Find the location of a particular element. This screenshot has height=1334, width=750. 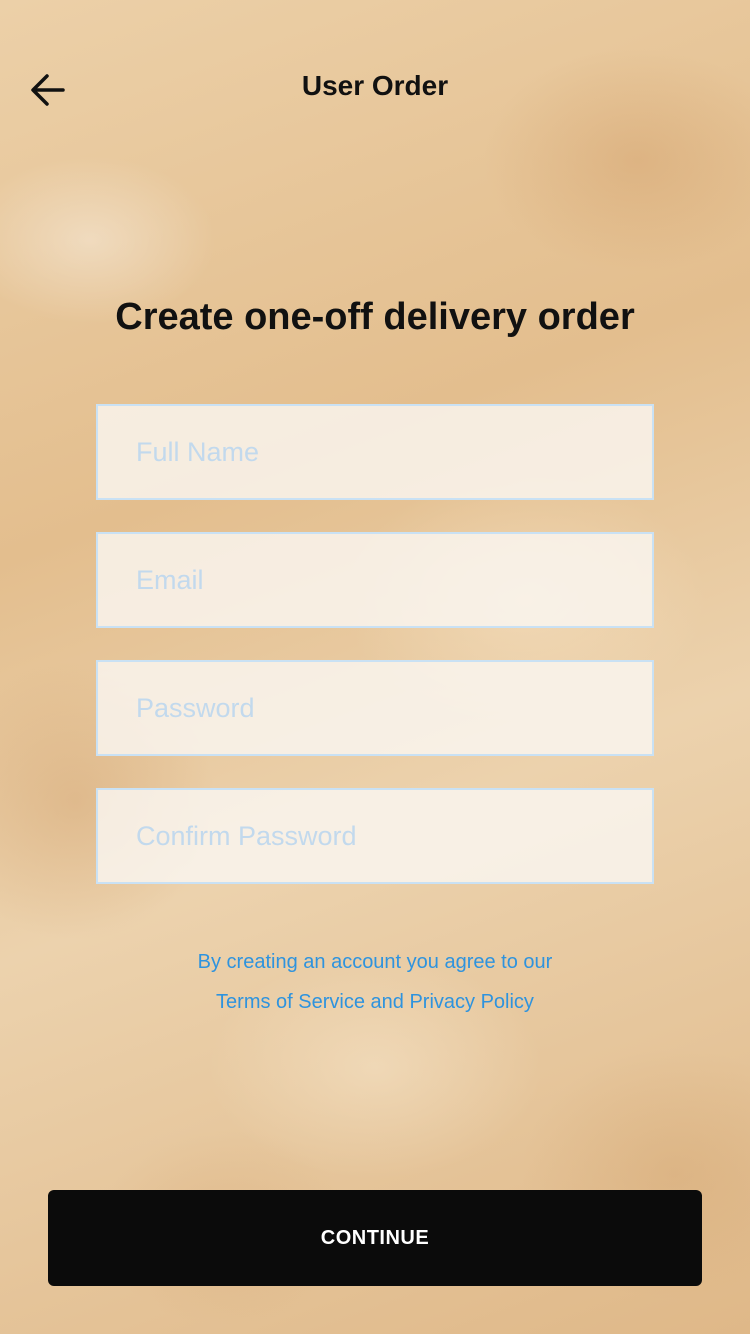

terms-text: By creating an account you agree to our is located at coordinates (375, 962).